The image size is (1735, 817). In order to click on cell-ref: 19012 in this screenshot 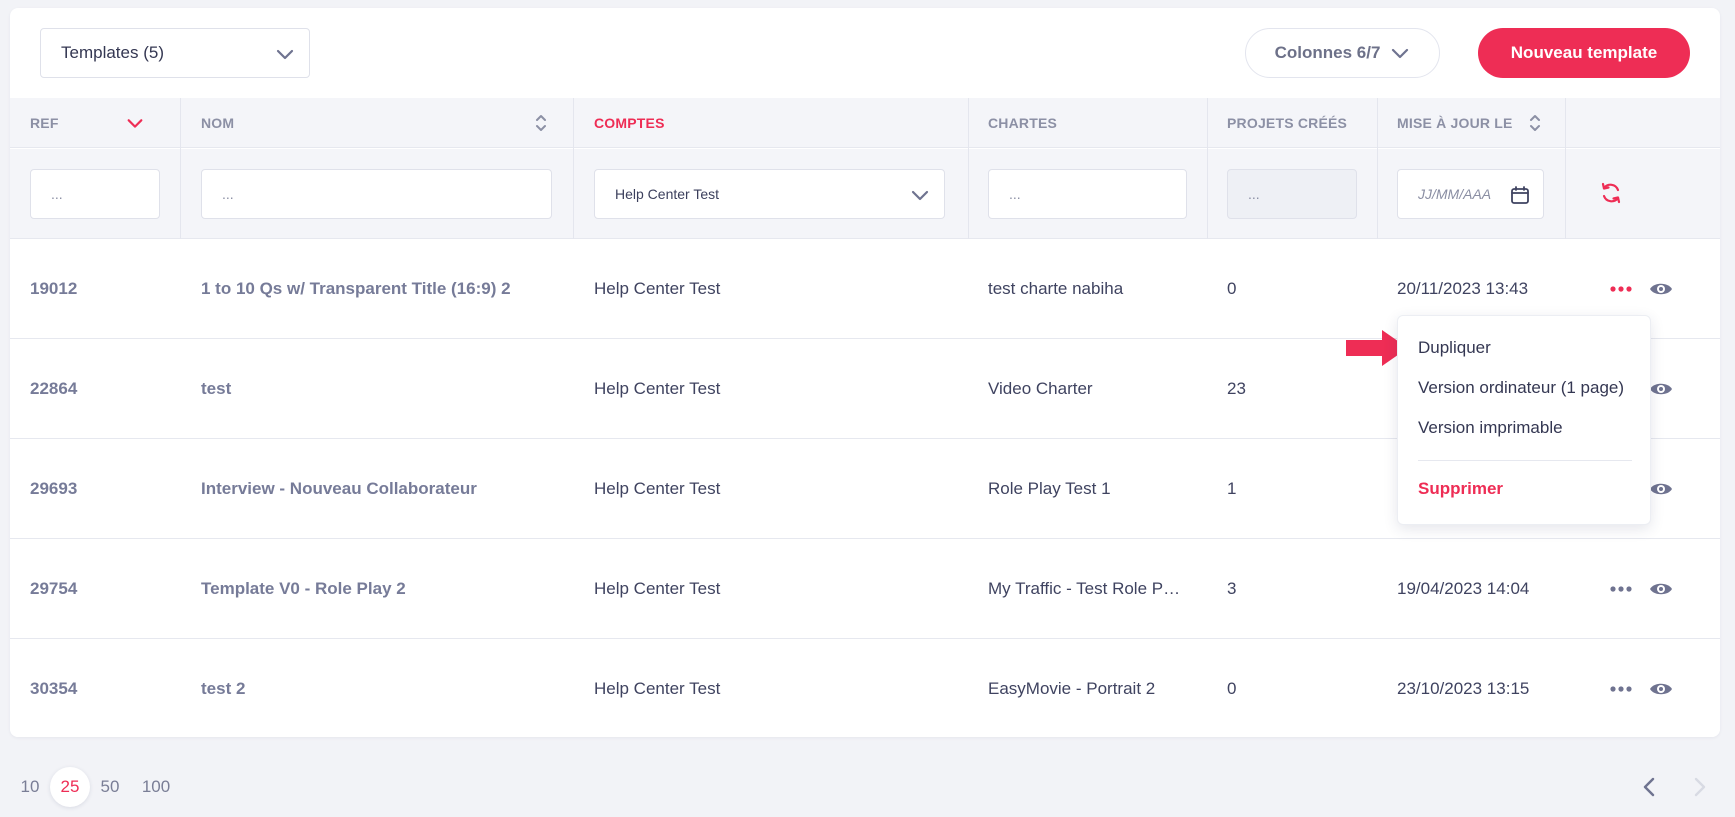, I will do `click(54, 288)`.